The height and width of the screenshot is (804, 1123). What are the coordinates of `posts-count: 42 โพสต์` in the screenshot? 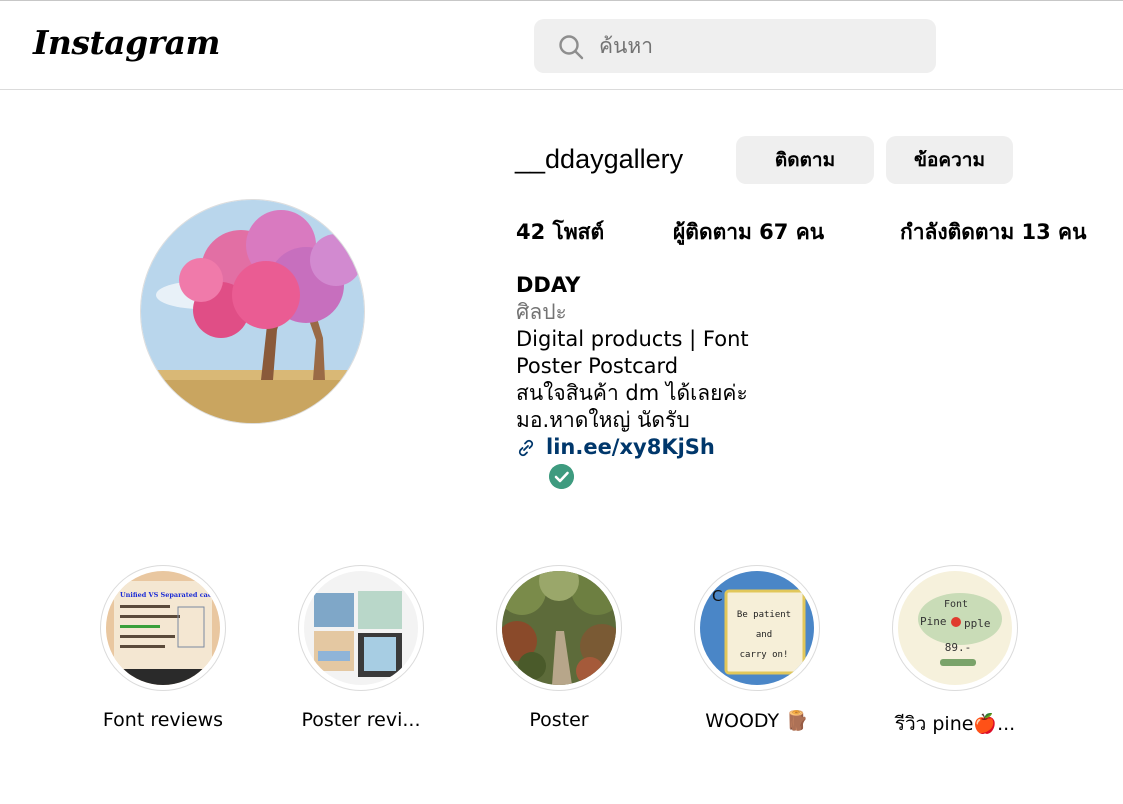 It's located at (560, 232).